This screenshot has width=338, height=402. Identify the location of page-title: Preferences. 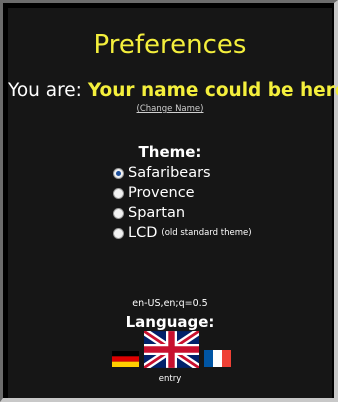
(170, 45).